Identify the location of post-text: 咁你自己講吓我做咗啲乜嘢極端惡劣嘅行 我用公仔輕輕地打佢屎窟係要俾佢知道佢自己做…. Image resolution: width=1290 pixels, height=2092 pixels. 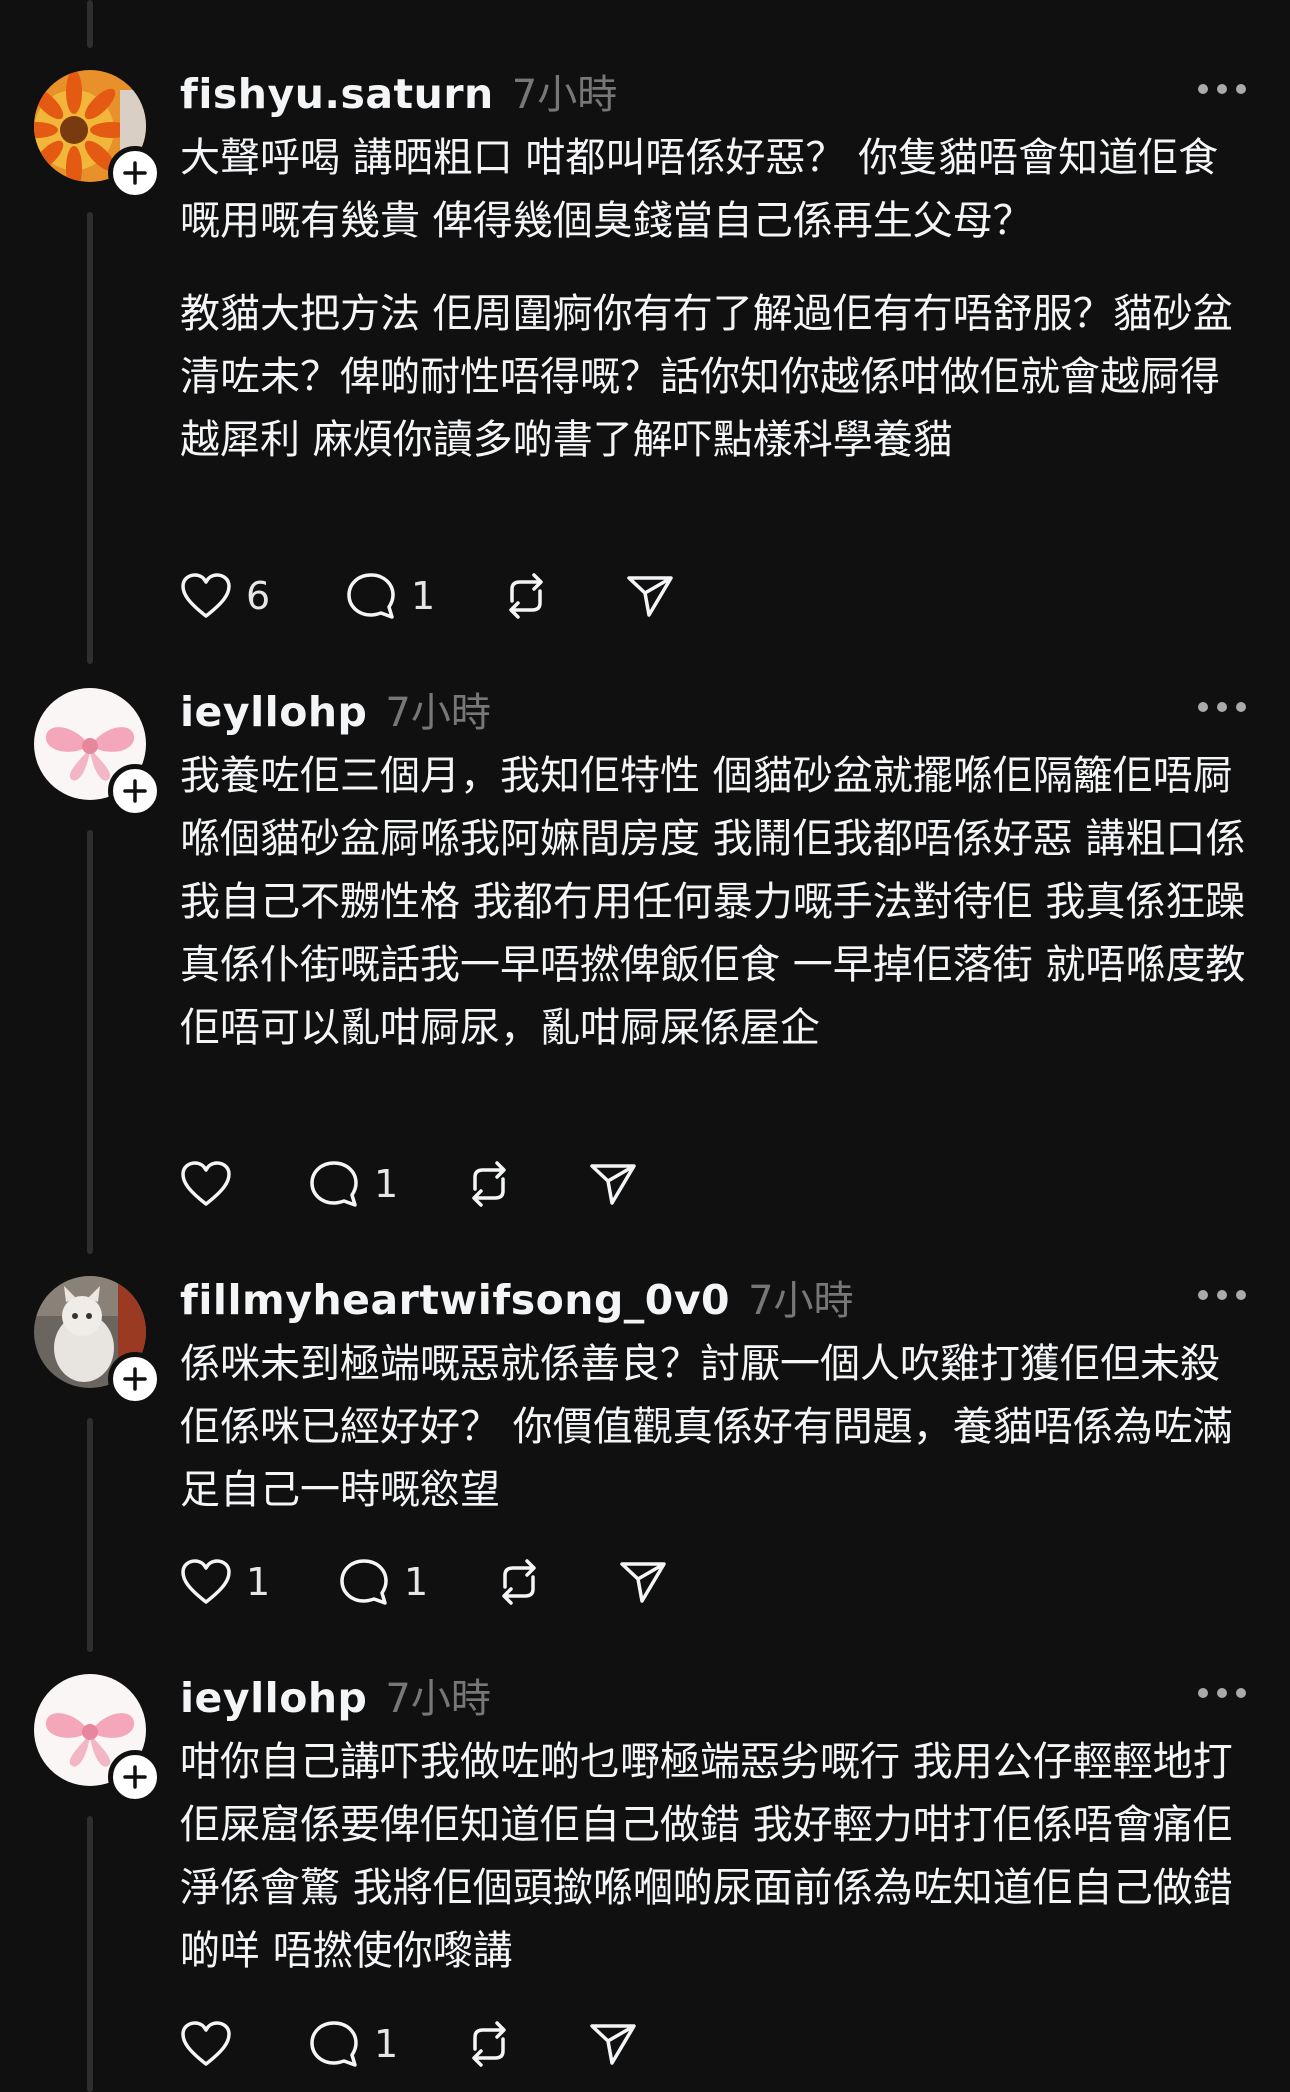
(717, 1857).